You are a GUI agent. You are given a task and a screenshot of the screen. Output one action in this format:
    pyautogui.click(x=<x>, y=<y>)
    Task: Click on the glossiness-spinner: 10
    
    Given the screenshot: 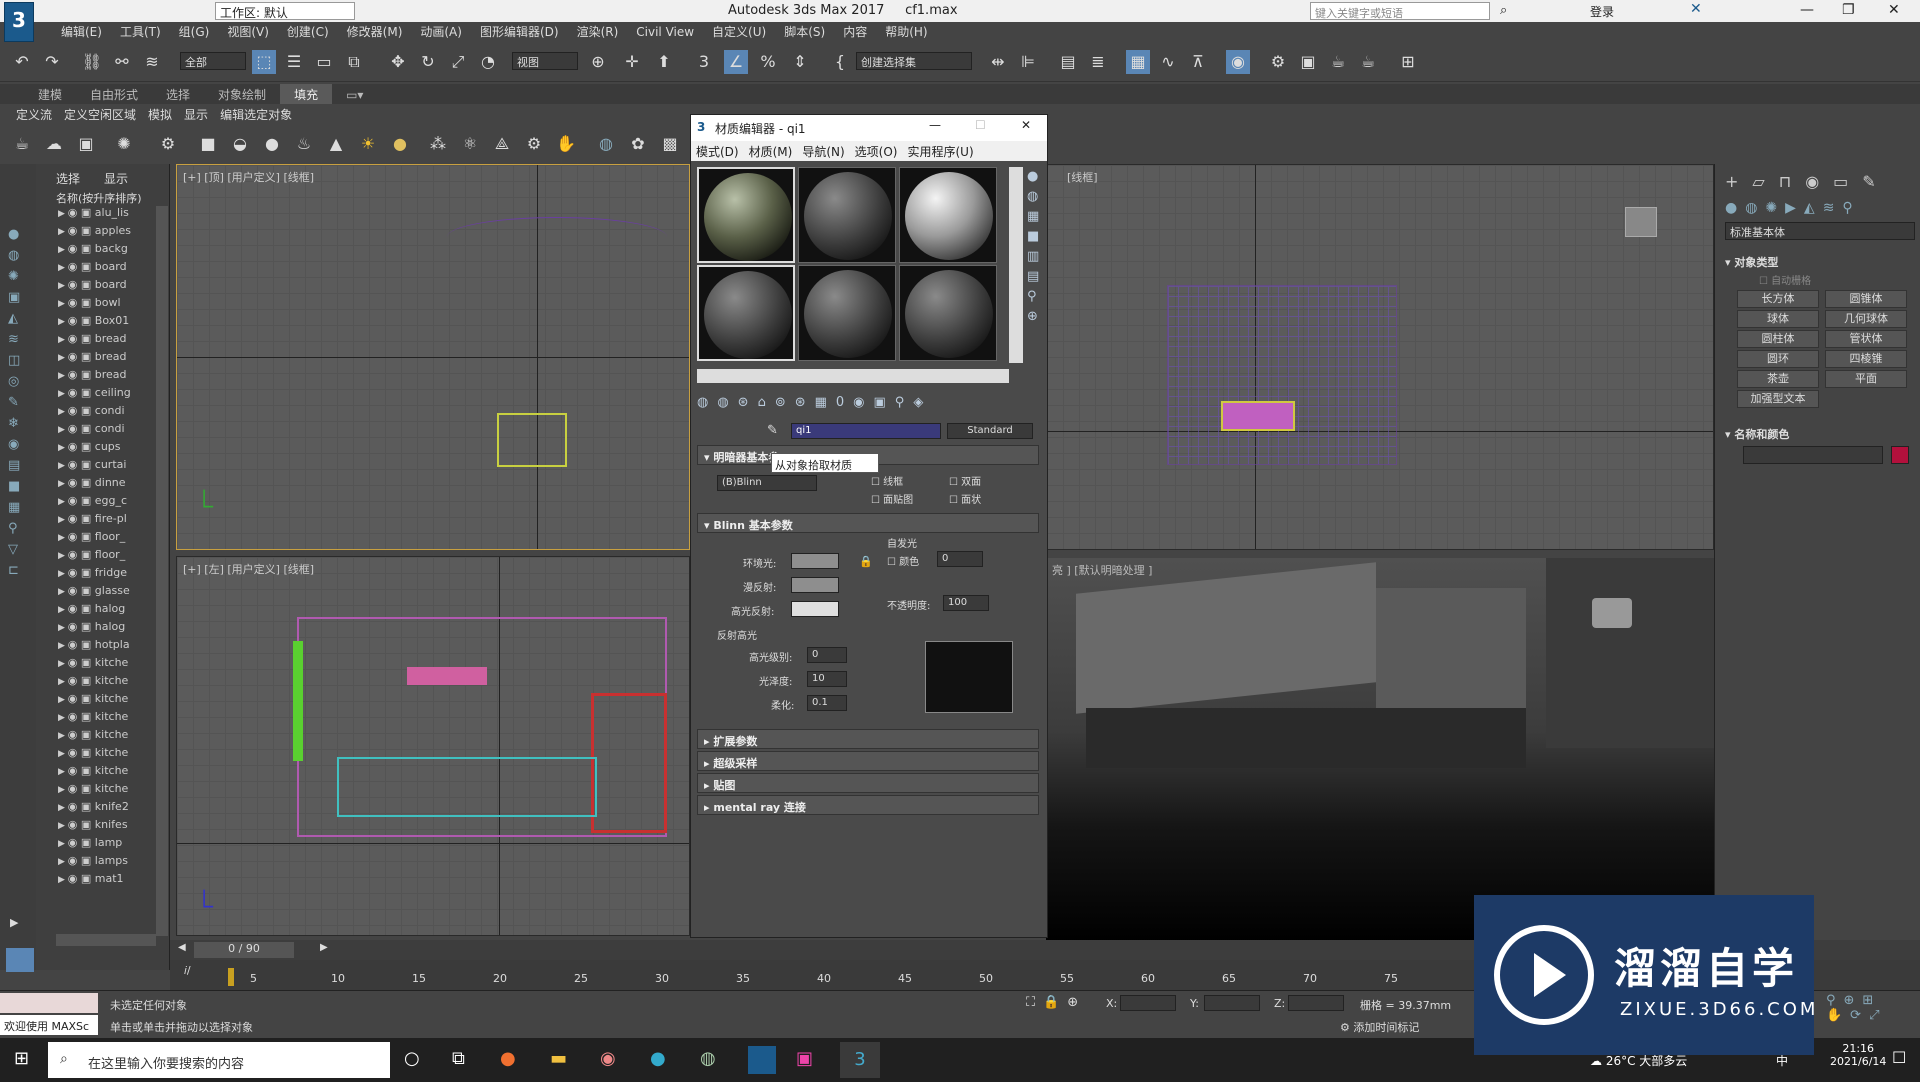 What is the action you would take?
    pyautogui.click(x=827, y=679)
    